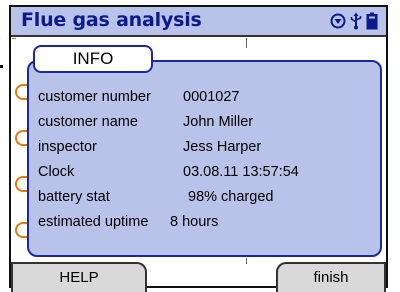 This screenshot has height=292, width=400. What do you see at coordinates (94, 97) in the screenshot?
I see `info-label: customer number` at bounding box center [94, 97].